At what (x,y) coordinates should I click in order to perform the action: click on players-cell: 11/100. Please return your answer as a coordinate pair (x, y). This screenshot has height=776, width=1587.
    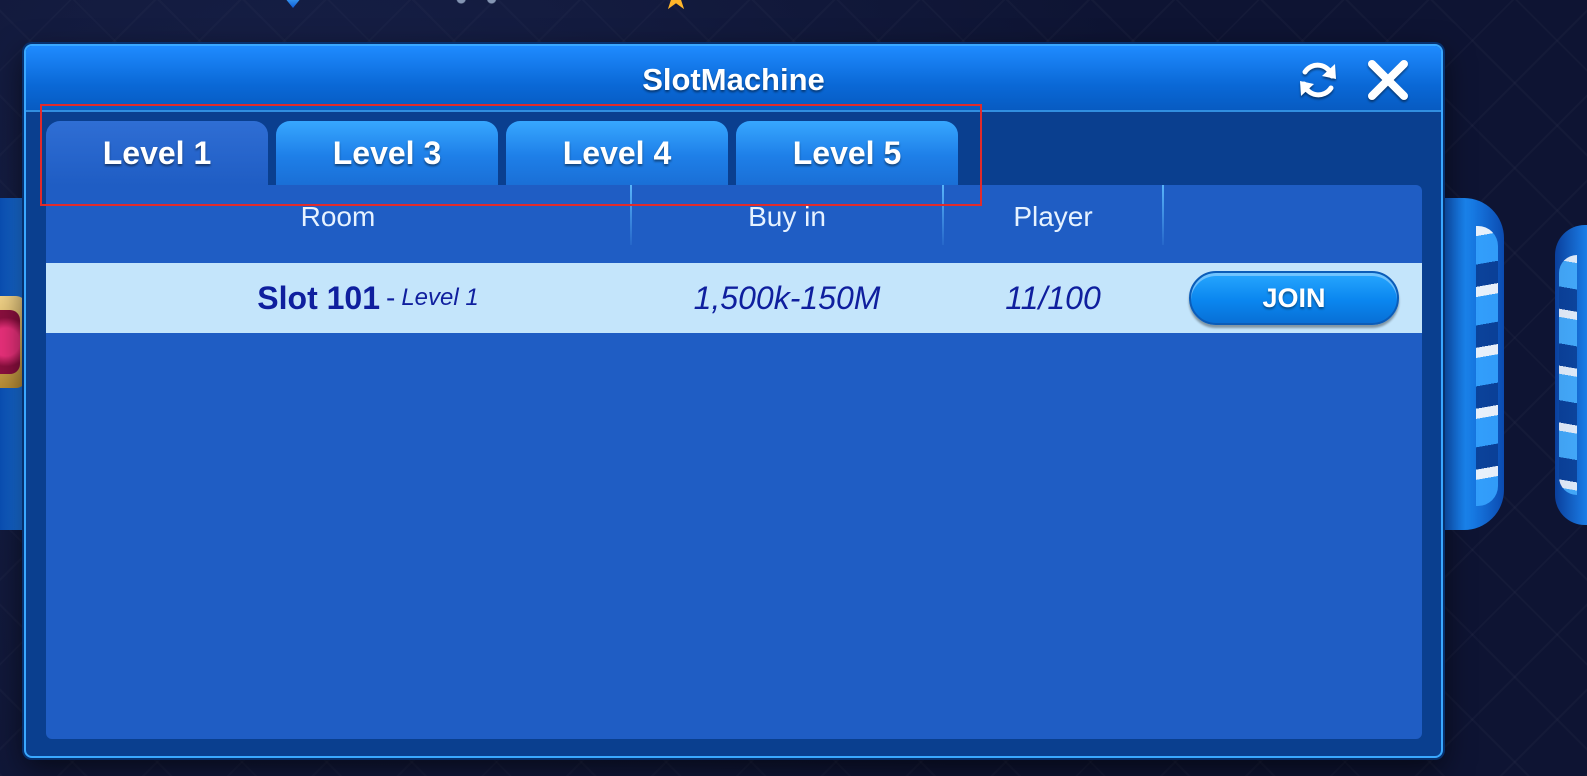
    Looking at the image, I should click on (1053, 297).